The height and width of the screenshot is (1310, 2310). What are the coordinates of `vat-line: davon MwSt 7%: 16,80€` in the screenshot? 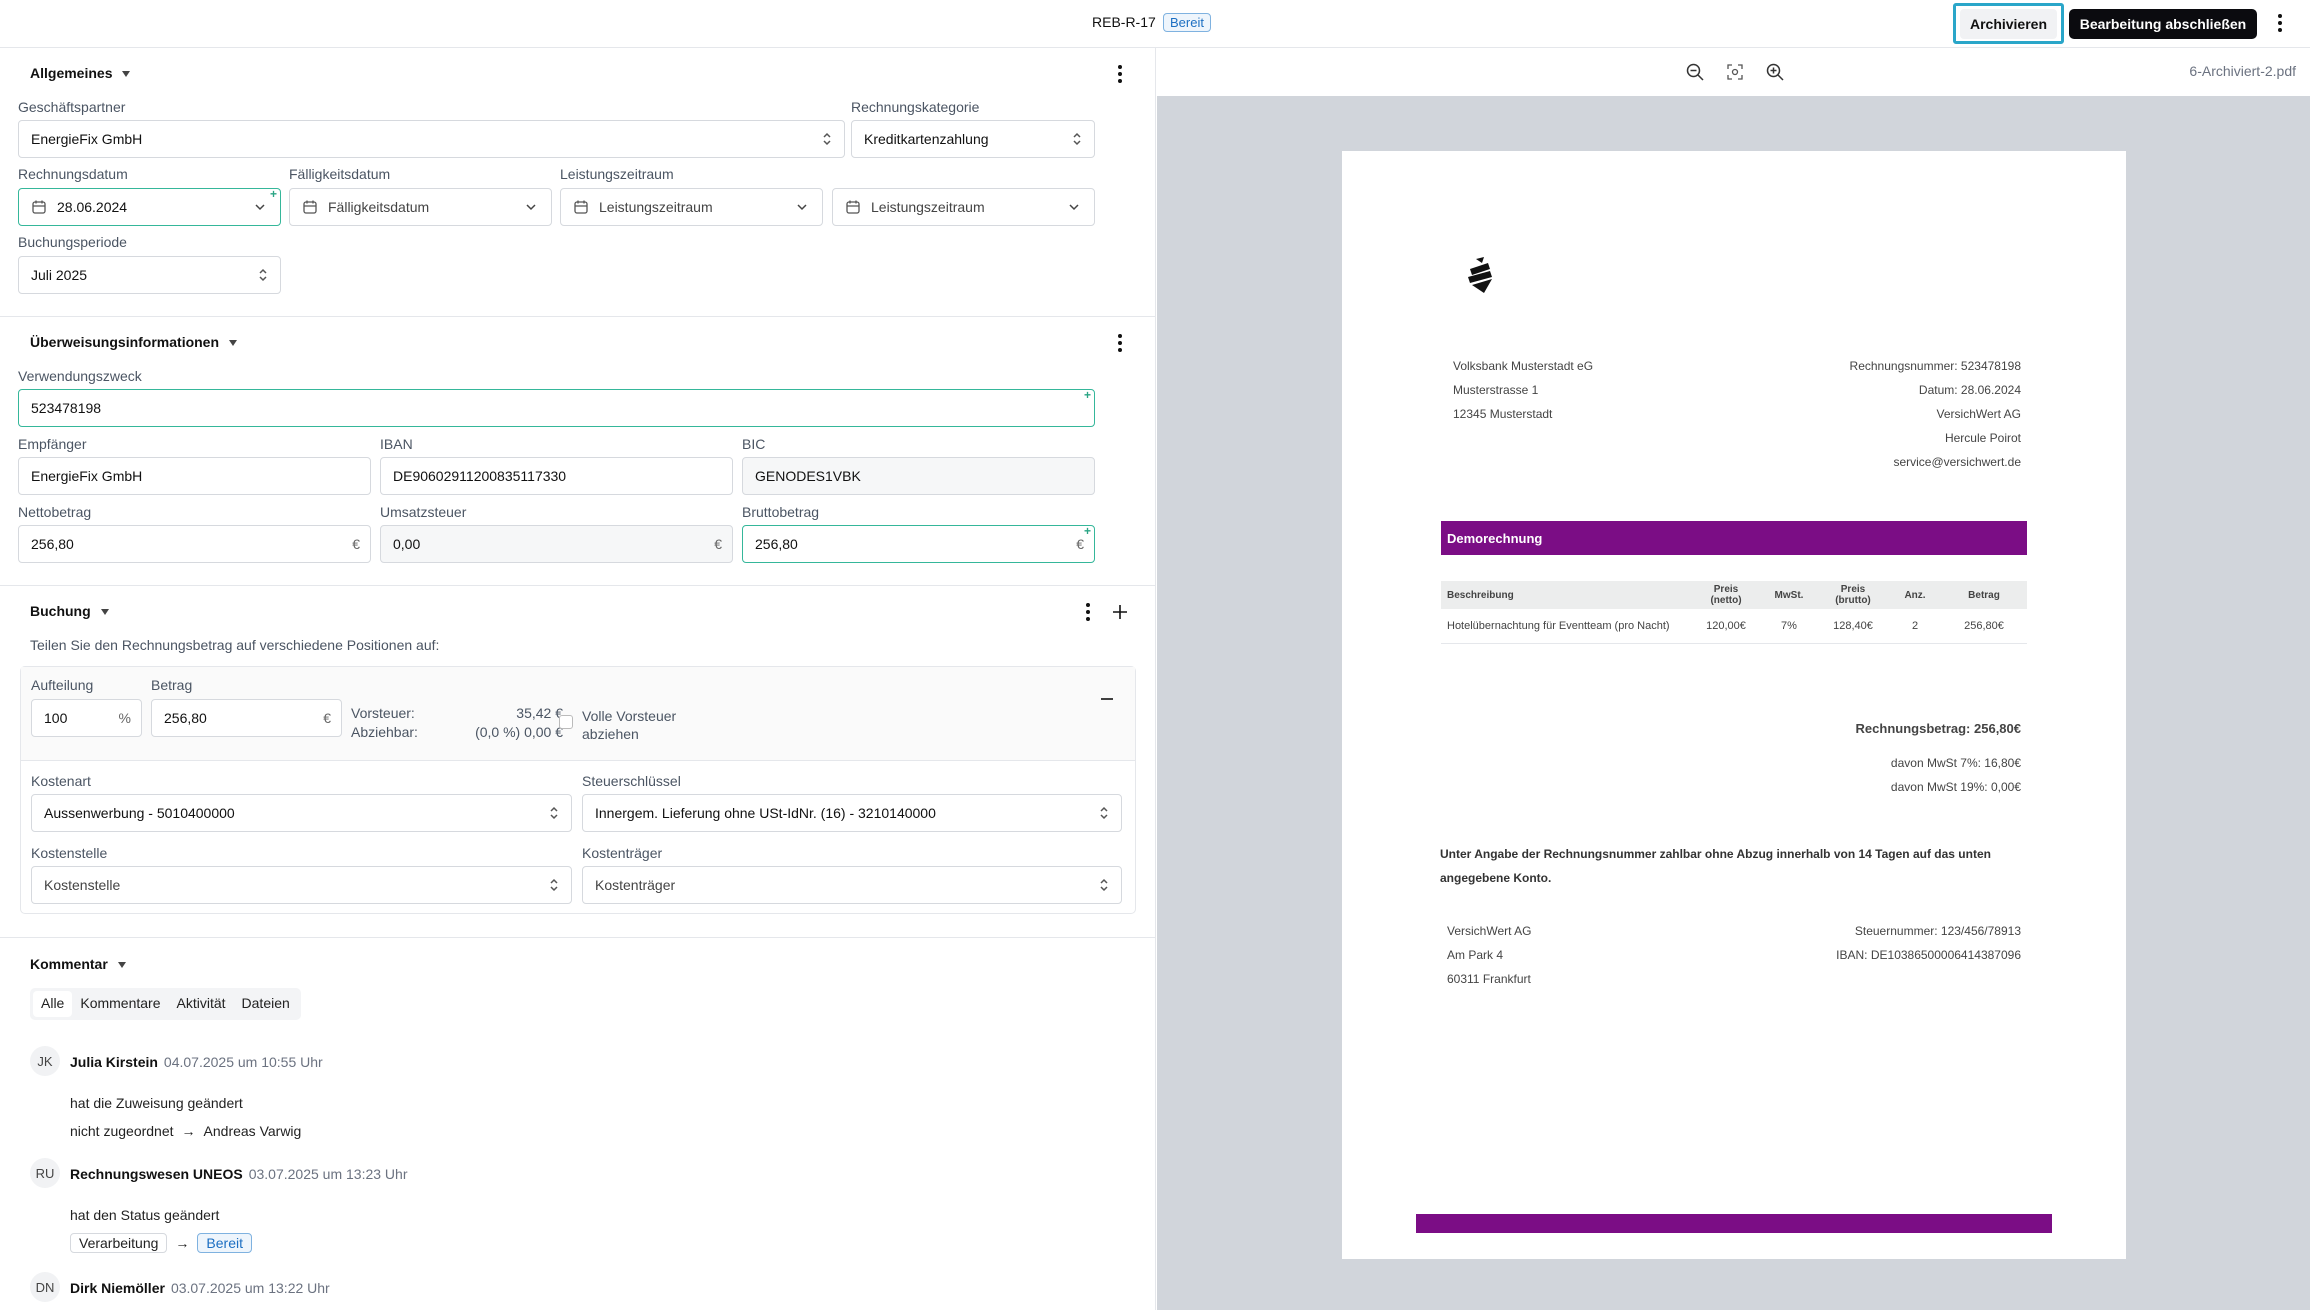 It's located at (1955, 763).